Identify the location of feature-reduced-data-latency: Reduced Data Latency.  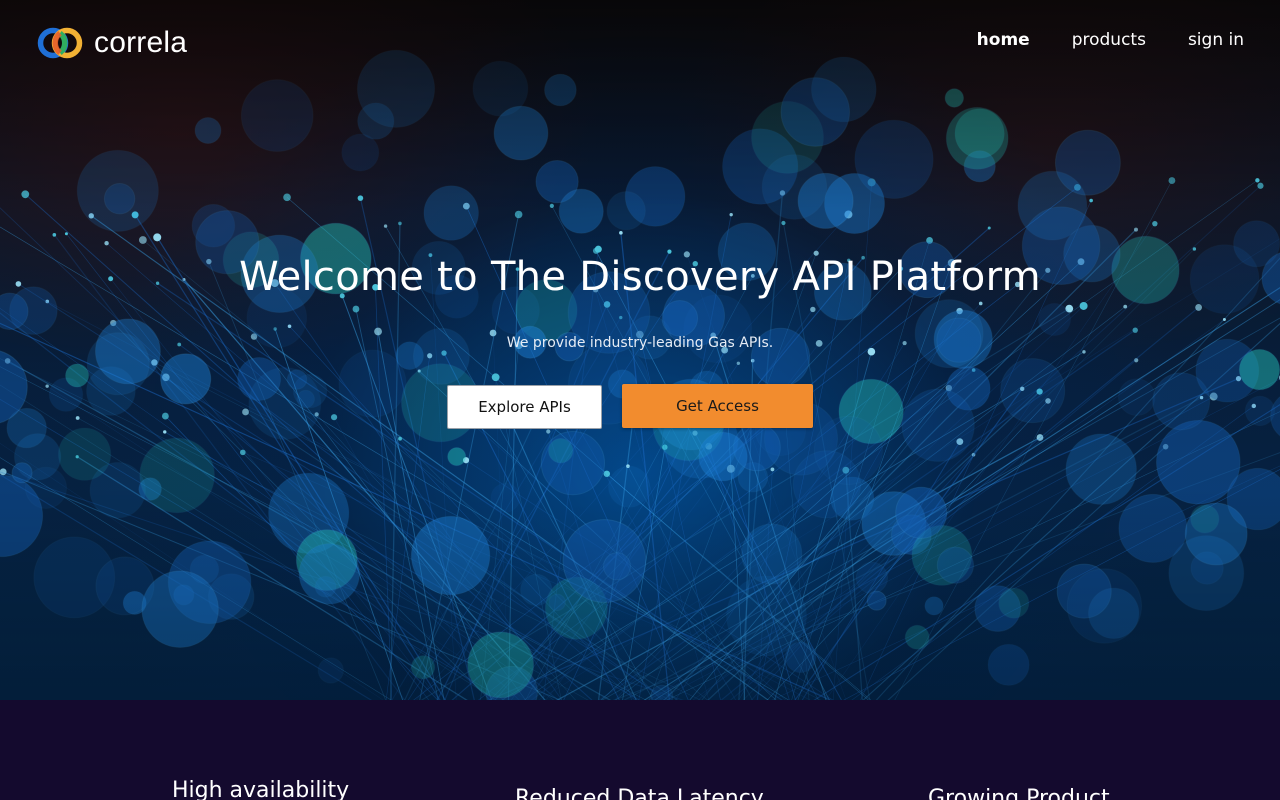
(639, 793).